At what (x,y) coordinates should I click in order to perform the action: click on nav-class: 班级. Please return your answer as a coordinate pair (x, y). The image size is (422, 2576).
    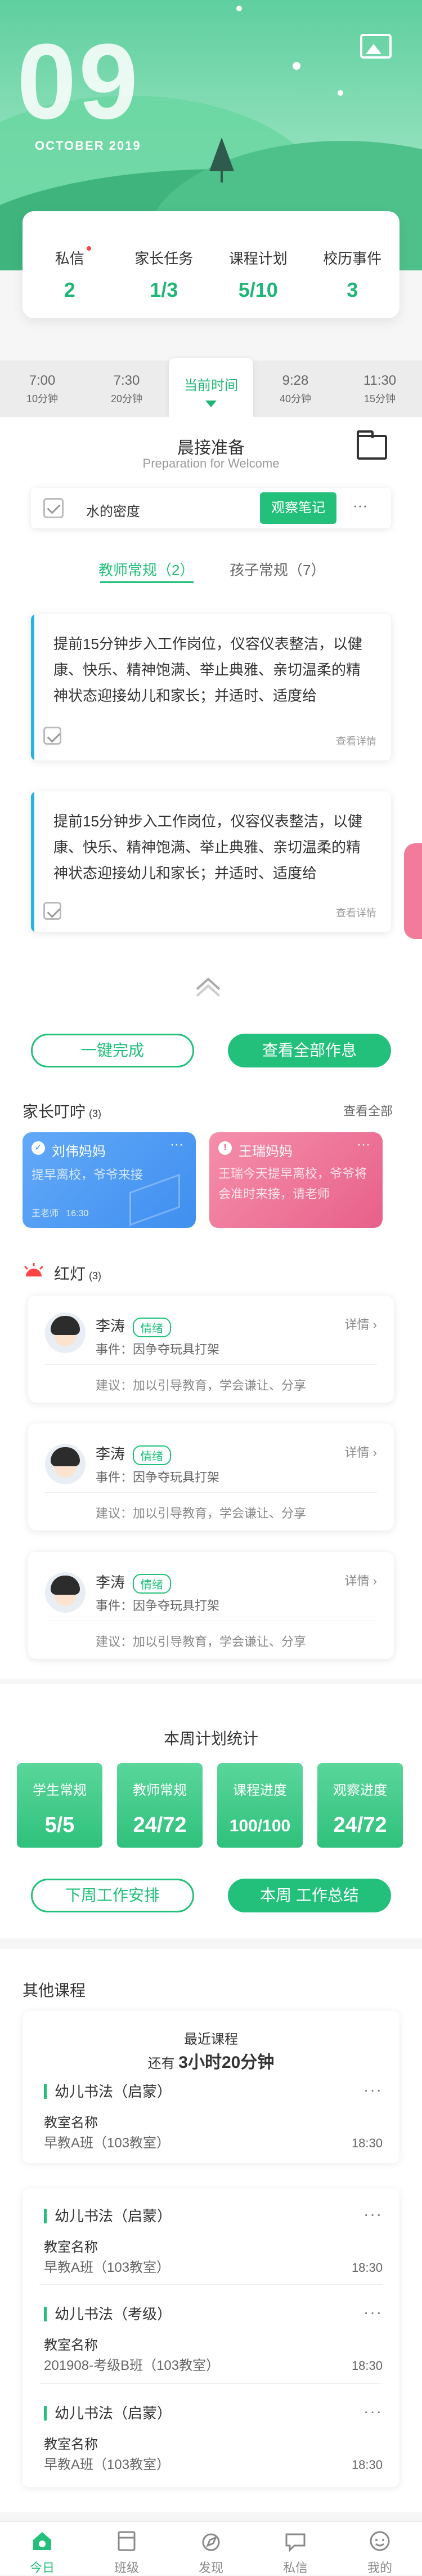
    Looking at the image, I should click on (126, 2548).